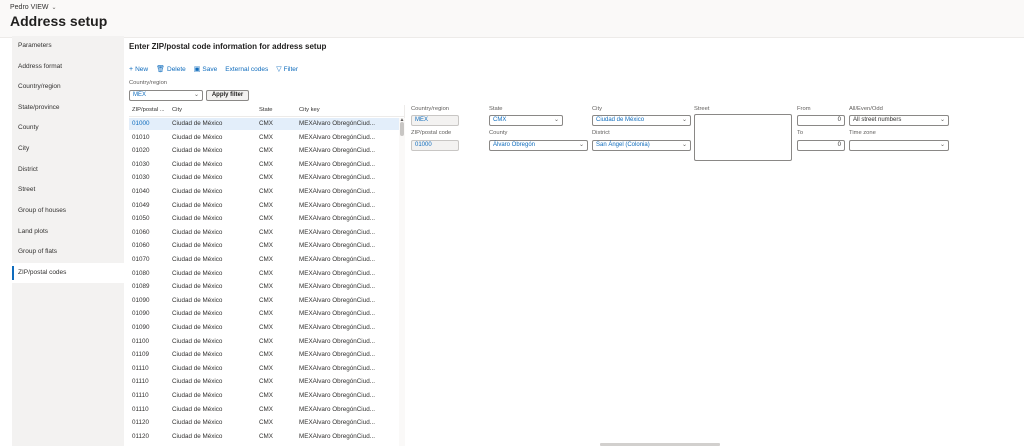 The image size is (1024, 446). What do you see at coordinates (68, 128) in the screenshot?
I see `sidebar-item-county: County` at bounding box center [68, 128].